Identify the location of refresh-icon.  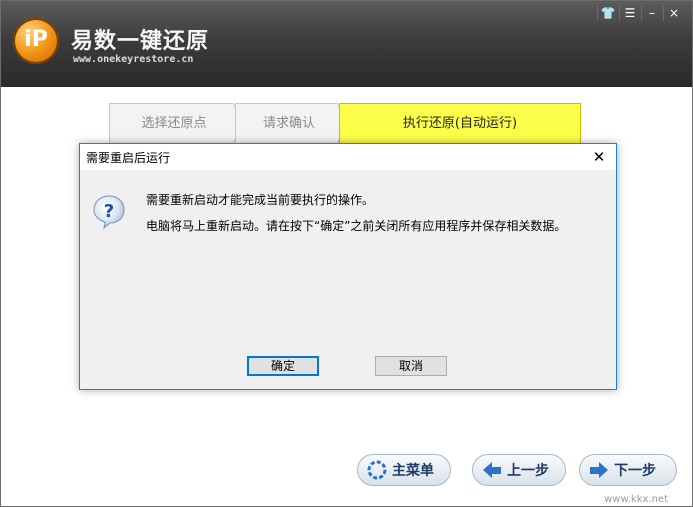
(377, 470).